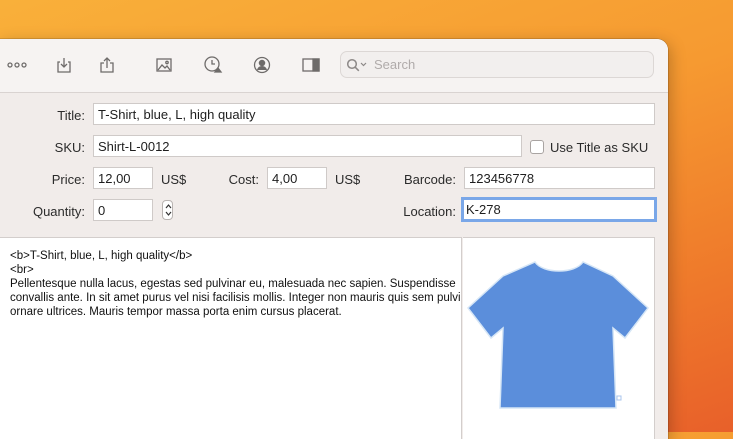 The height and width of the screenshot is (439, 733). What do you see at coordinates (64, 65) in the screenshot?
I see `import-icon` at bounding box center [64, 65].